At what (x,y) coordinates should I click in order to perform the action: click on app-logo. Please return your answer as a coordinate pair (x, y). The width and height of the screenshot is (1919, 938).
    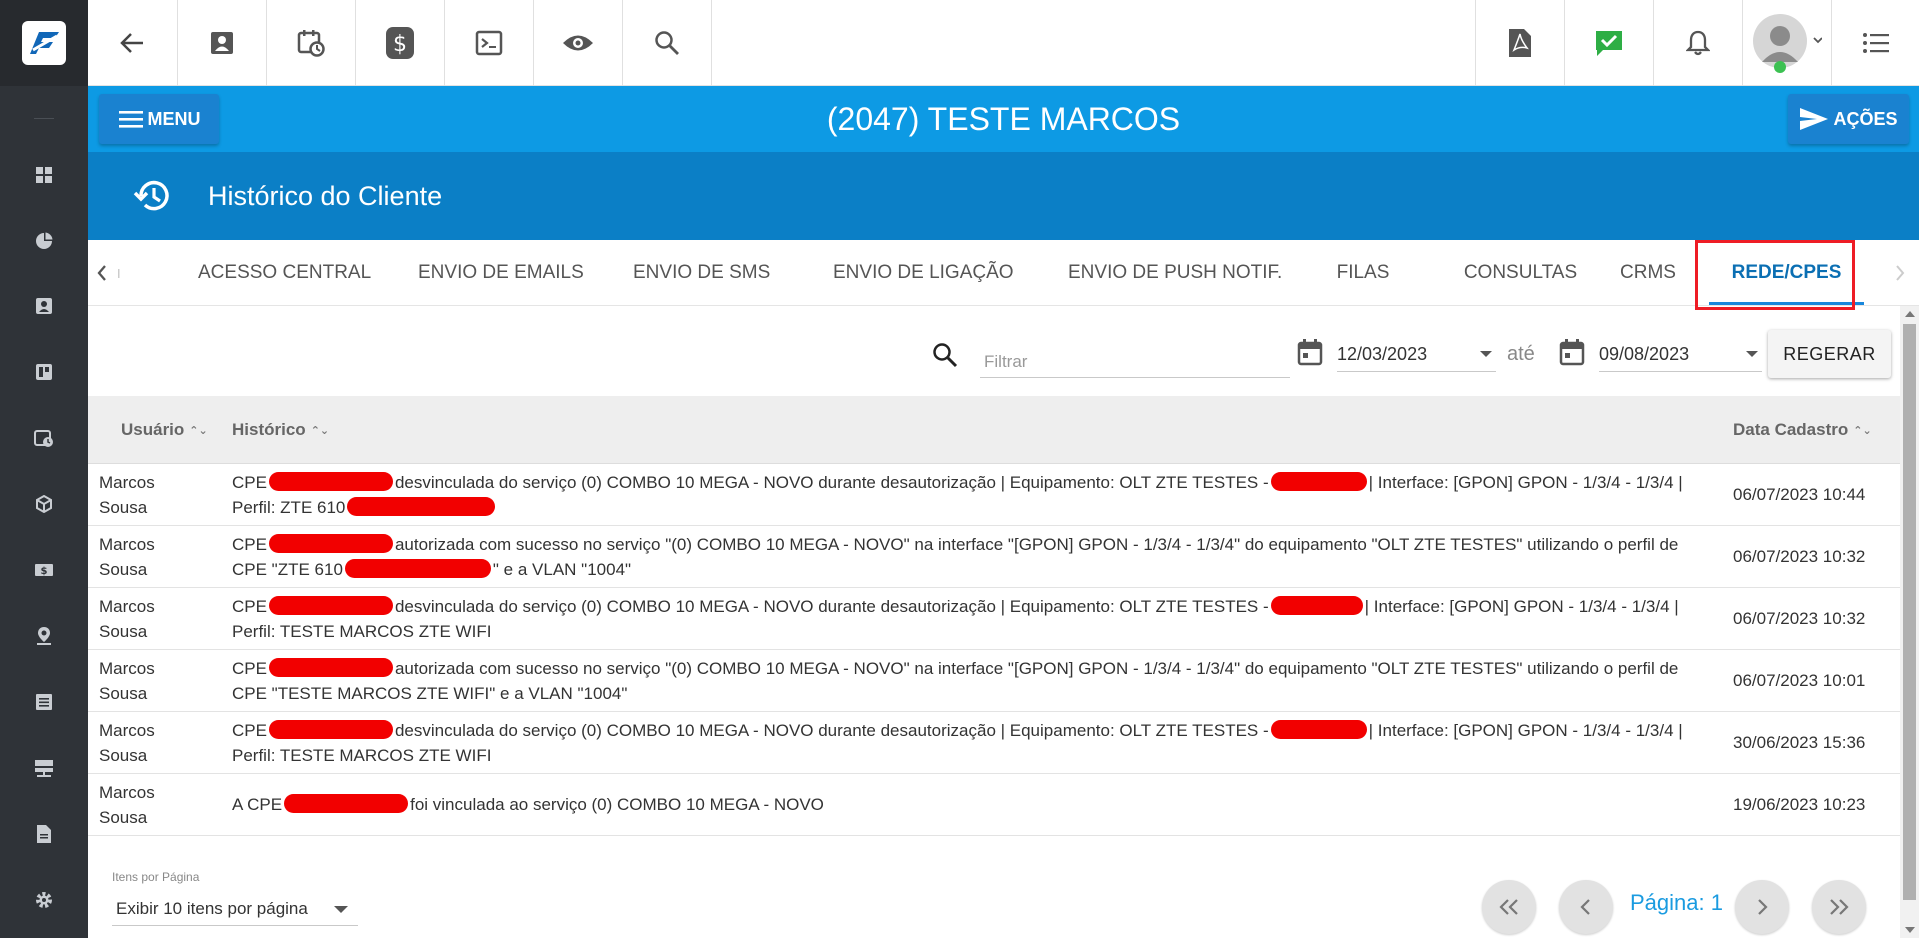
    Looking at the image, I should click on (44, 43).